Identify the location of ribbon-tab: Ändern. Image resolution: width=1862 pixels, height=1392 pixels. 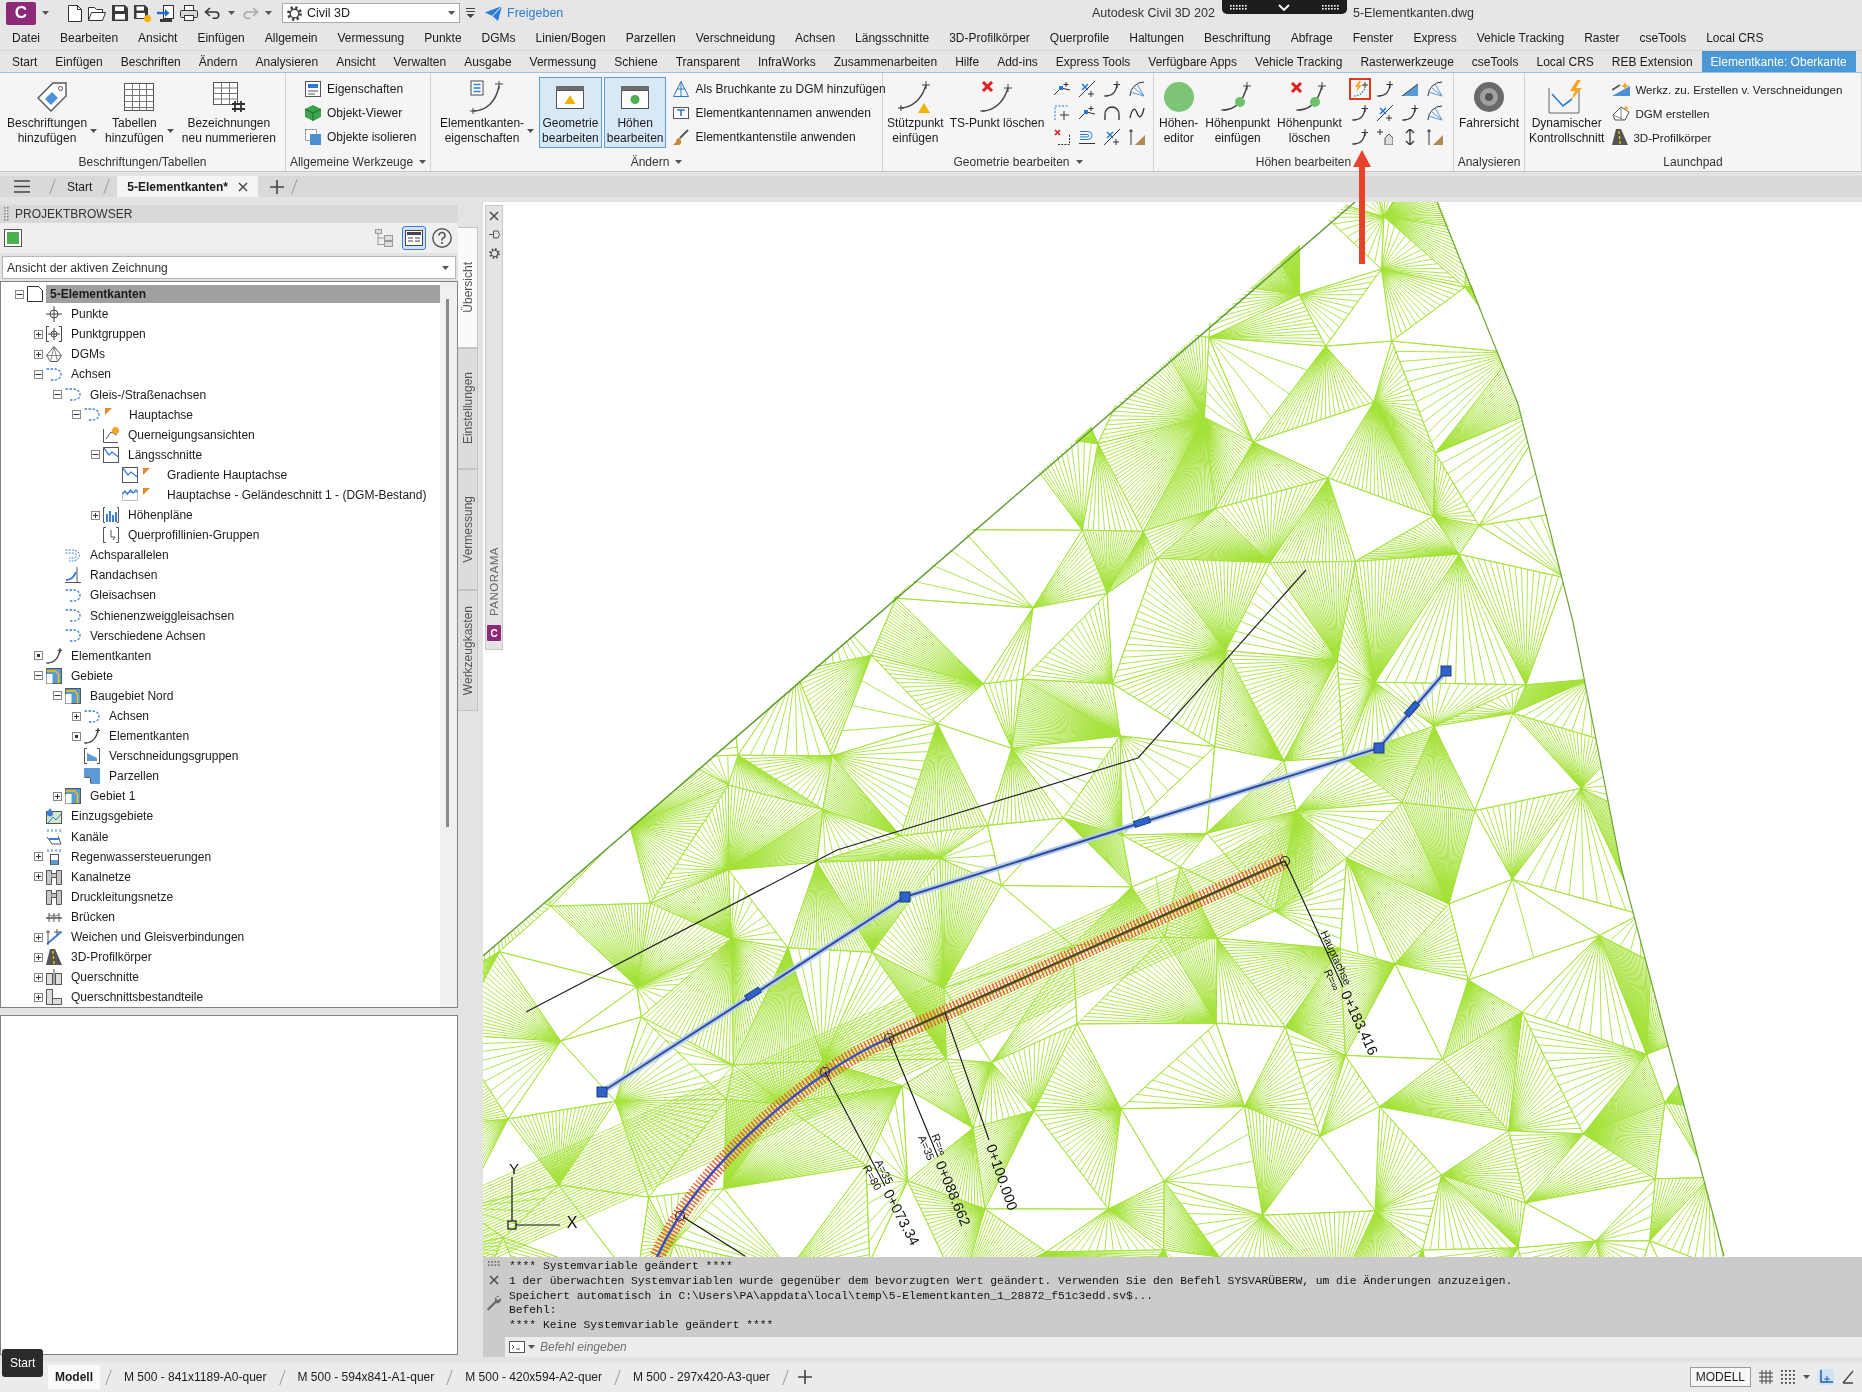
(218, 61).